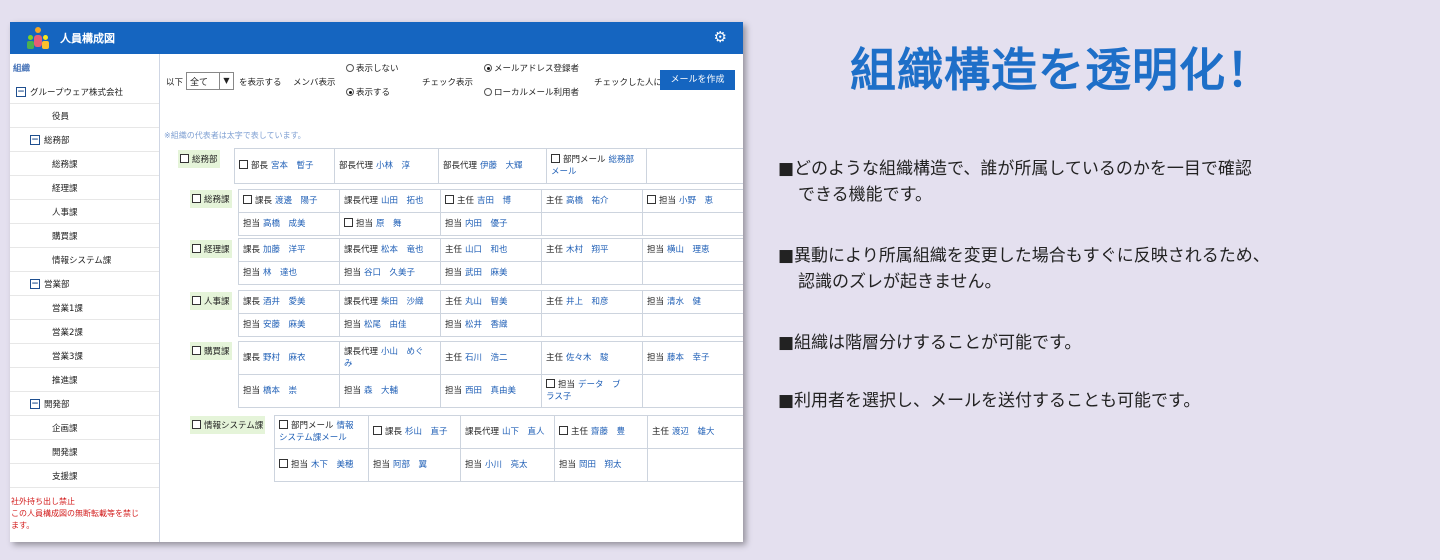  What do you see at coordinates (292, 166) in the screenshot?
I see `member-name-link: 宮本 暫子` at bounding box center [292, 166].